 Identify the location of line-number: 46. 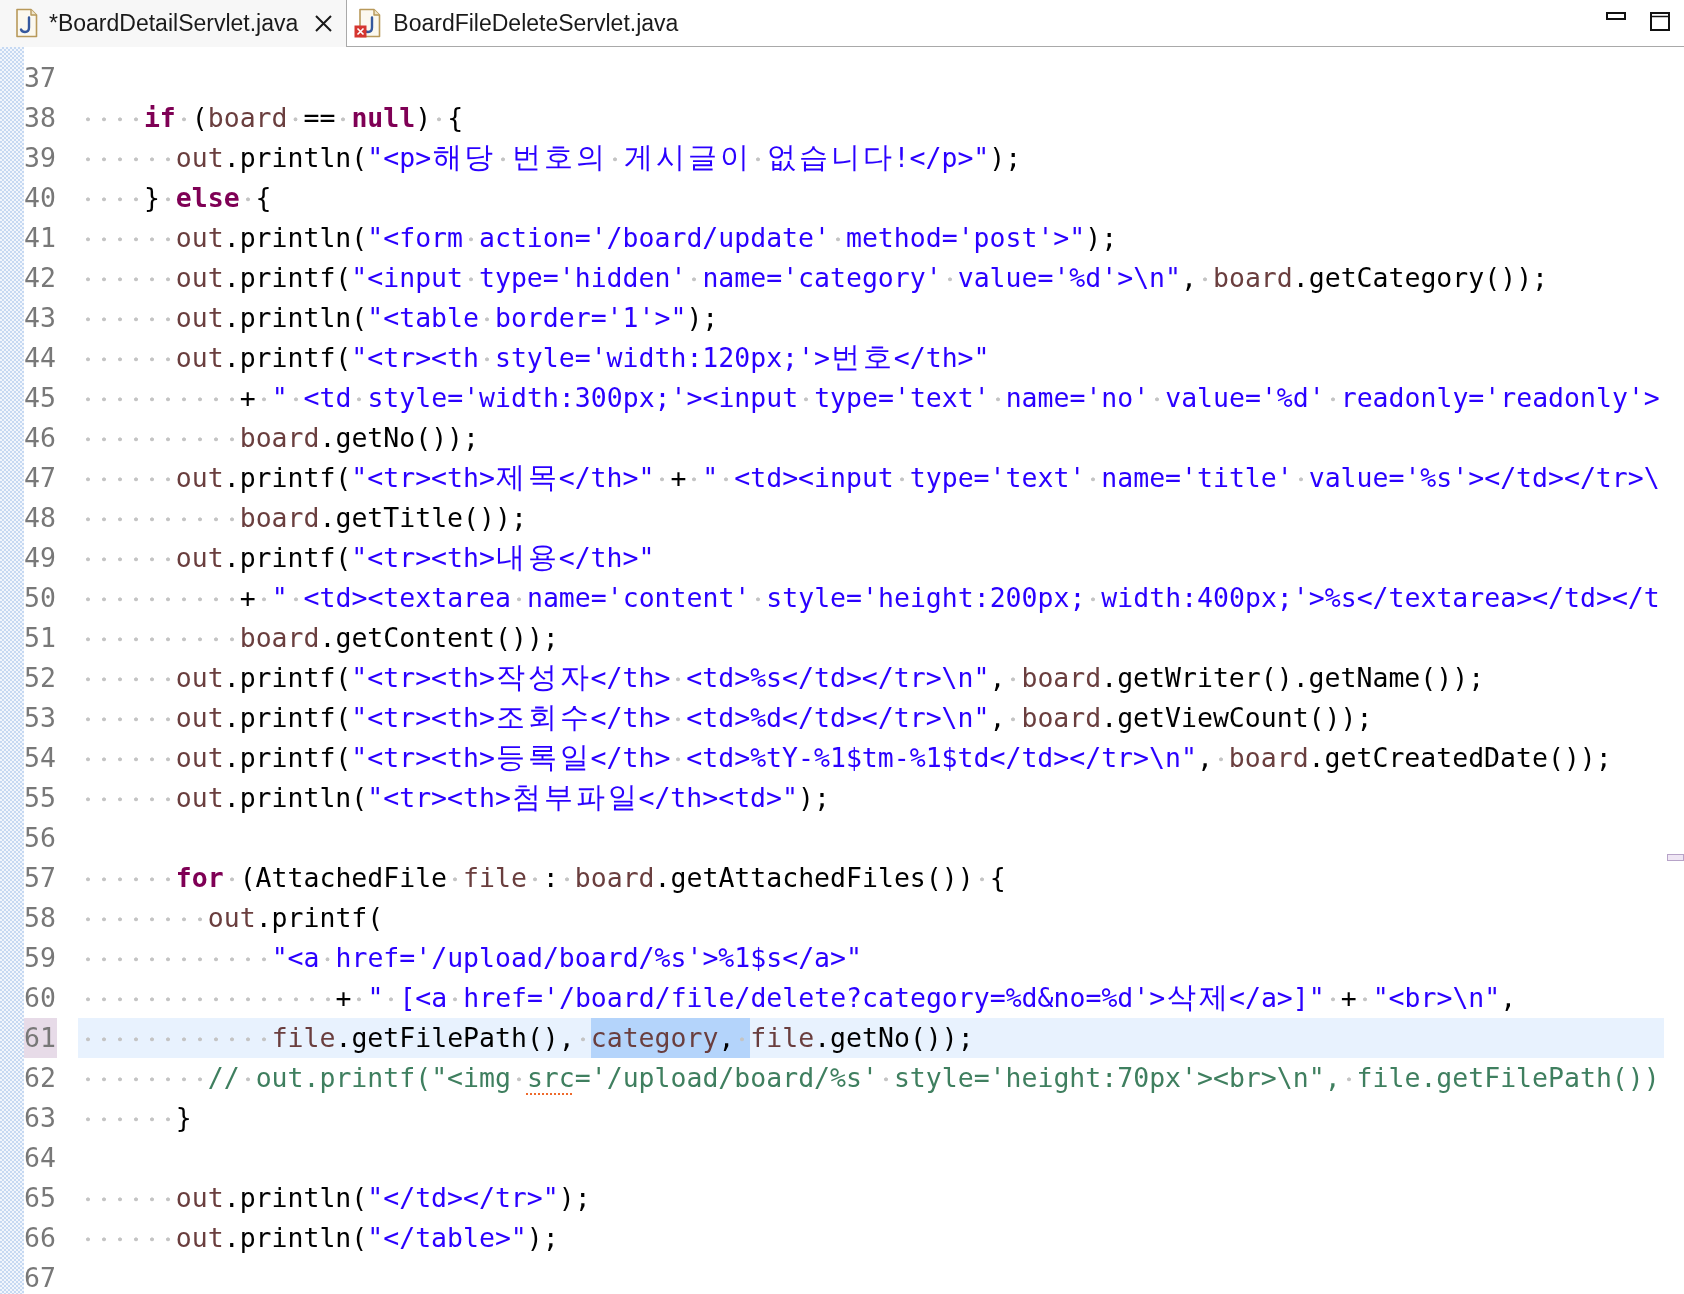
(40, 438).